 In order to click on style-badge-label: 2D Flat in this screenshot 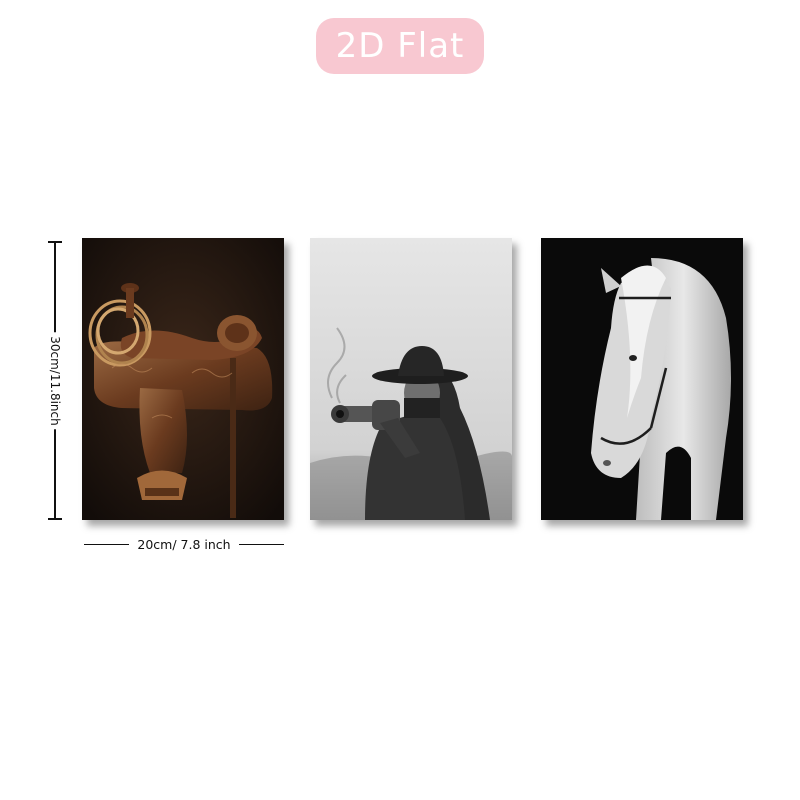, I will do `click(400, 46)`.